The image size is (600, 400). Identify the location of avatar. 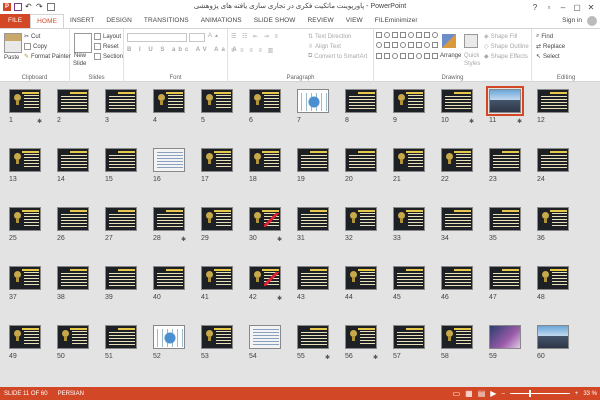
(592, 21).